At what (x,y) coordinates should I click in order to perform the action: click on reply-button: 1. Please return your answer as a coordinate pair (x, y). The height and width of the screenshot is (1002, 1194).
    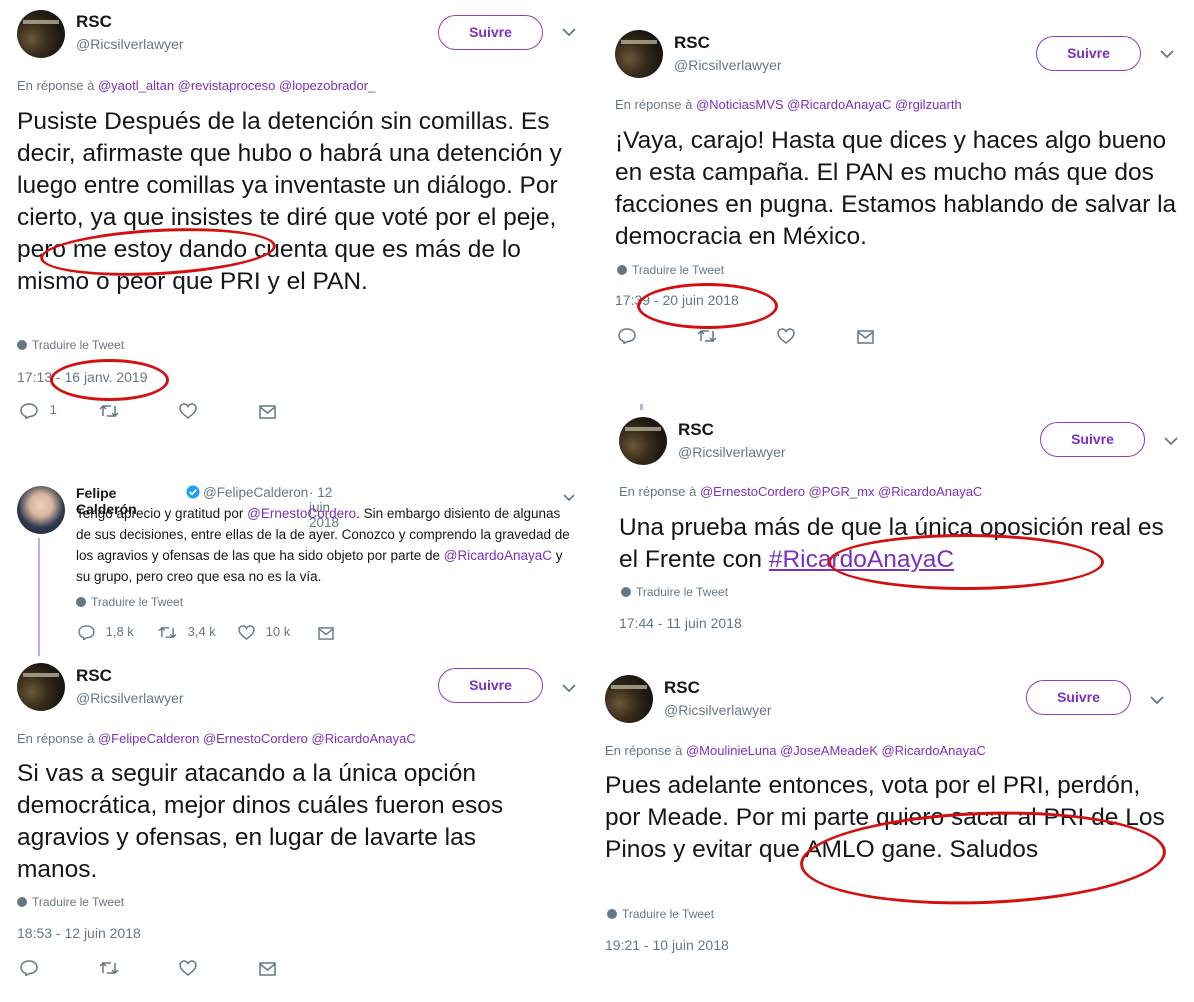
    Looking at the image, I should click on (38, 410).